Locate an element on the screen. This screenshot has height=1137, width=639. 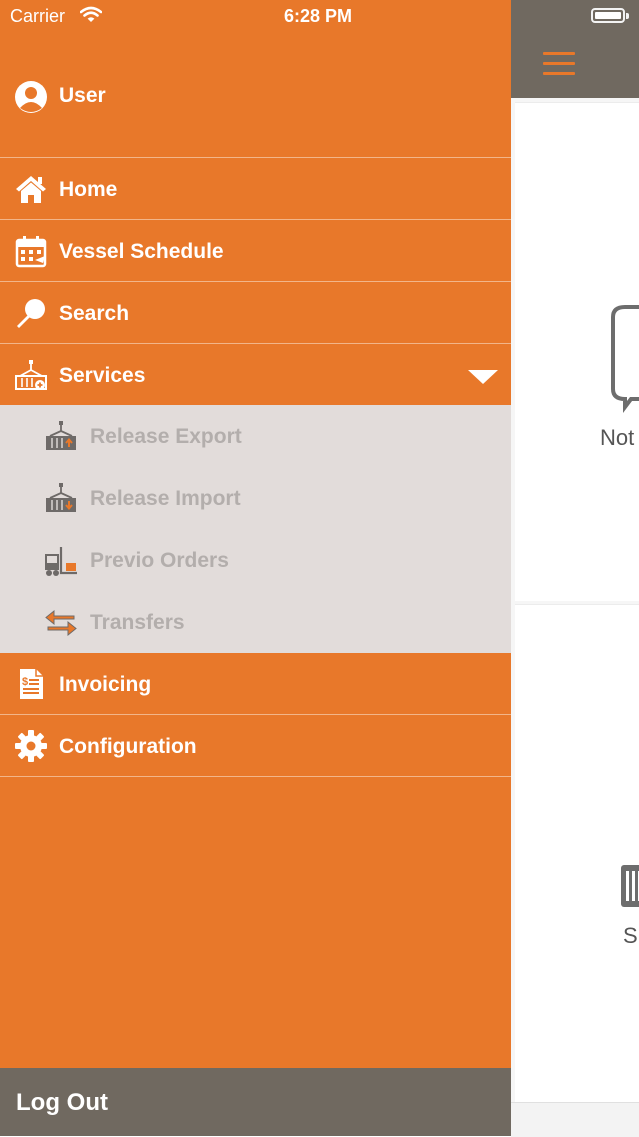
menu-item-services: Services is located at coordinates (255, 375).